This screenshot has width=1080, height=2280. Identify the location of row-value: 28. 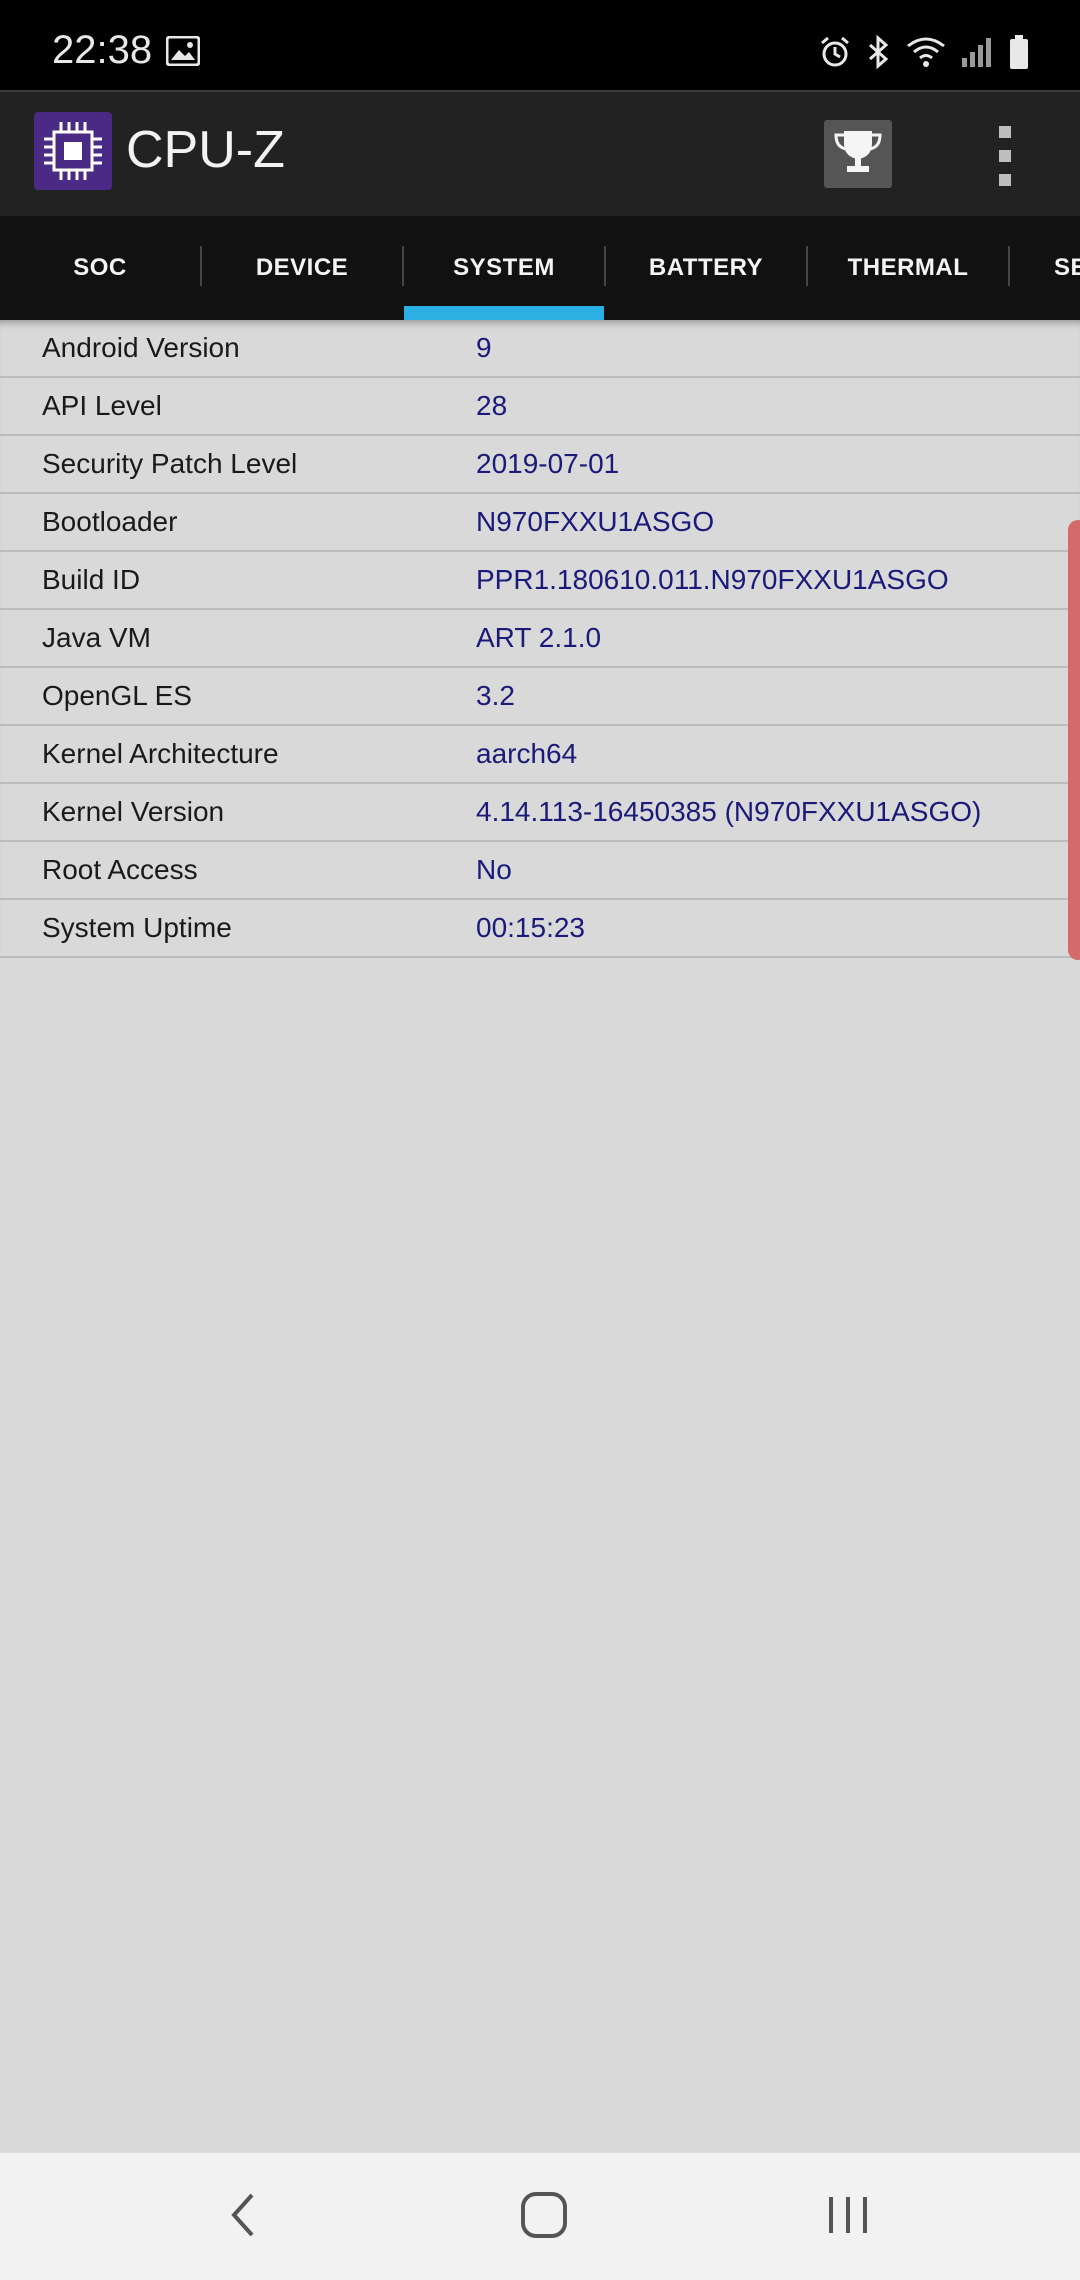
(492, 405).